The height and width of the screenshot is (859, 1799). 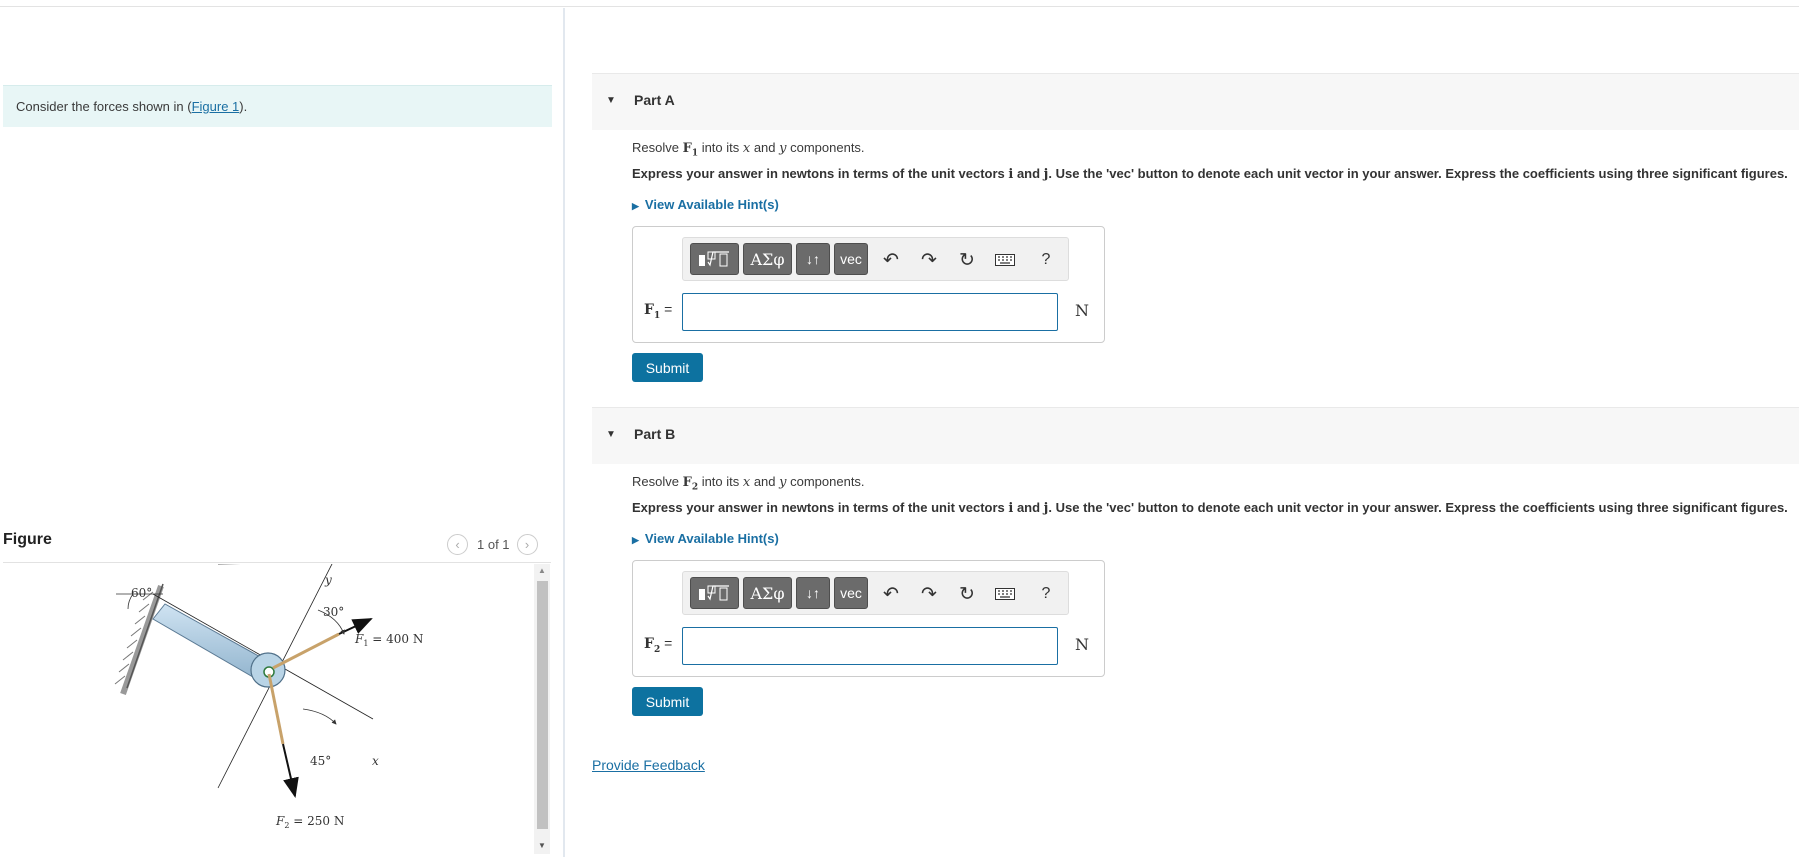 What do you see at coordinates (395, 639) in the screenshot?
I see `f1-force-value: = 400 N` at bounding box center [395, 639].